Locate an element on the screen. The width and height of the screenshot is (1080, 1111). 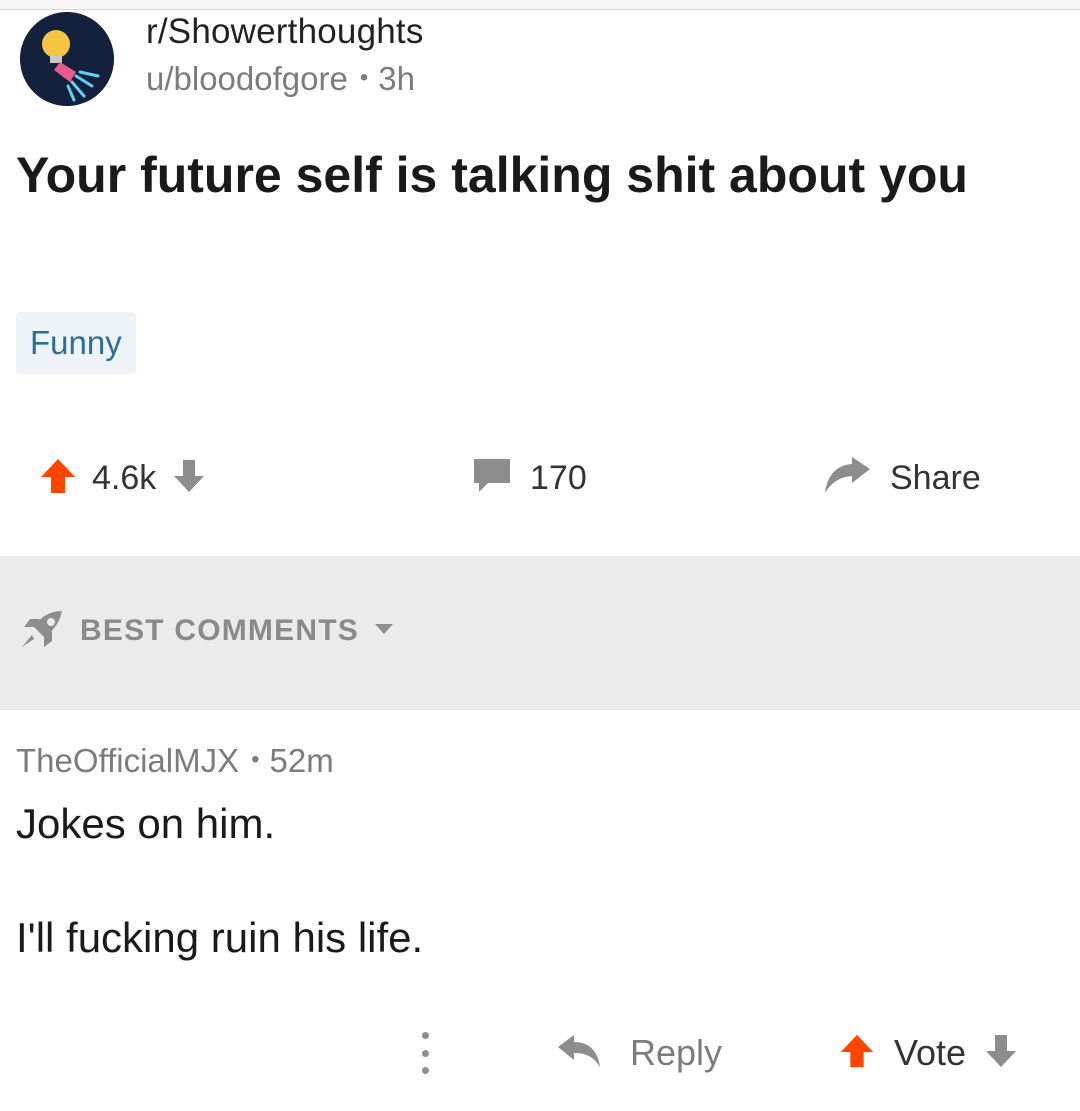
share-button: Share is located at coordinates (901, 478).